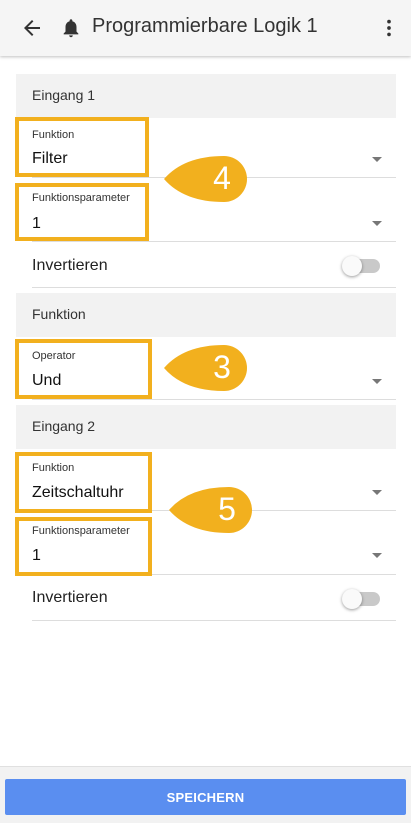  I want to click on callout-number: 4, so click(222, 178).